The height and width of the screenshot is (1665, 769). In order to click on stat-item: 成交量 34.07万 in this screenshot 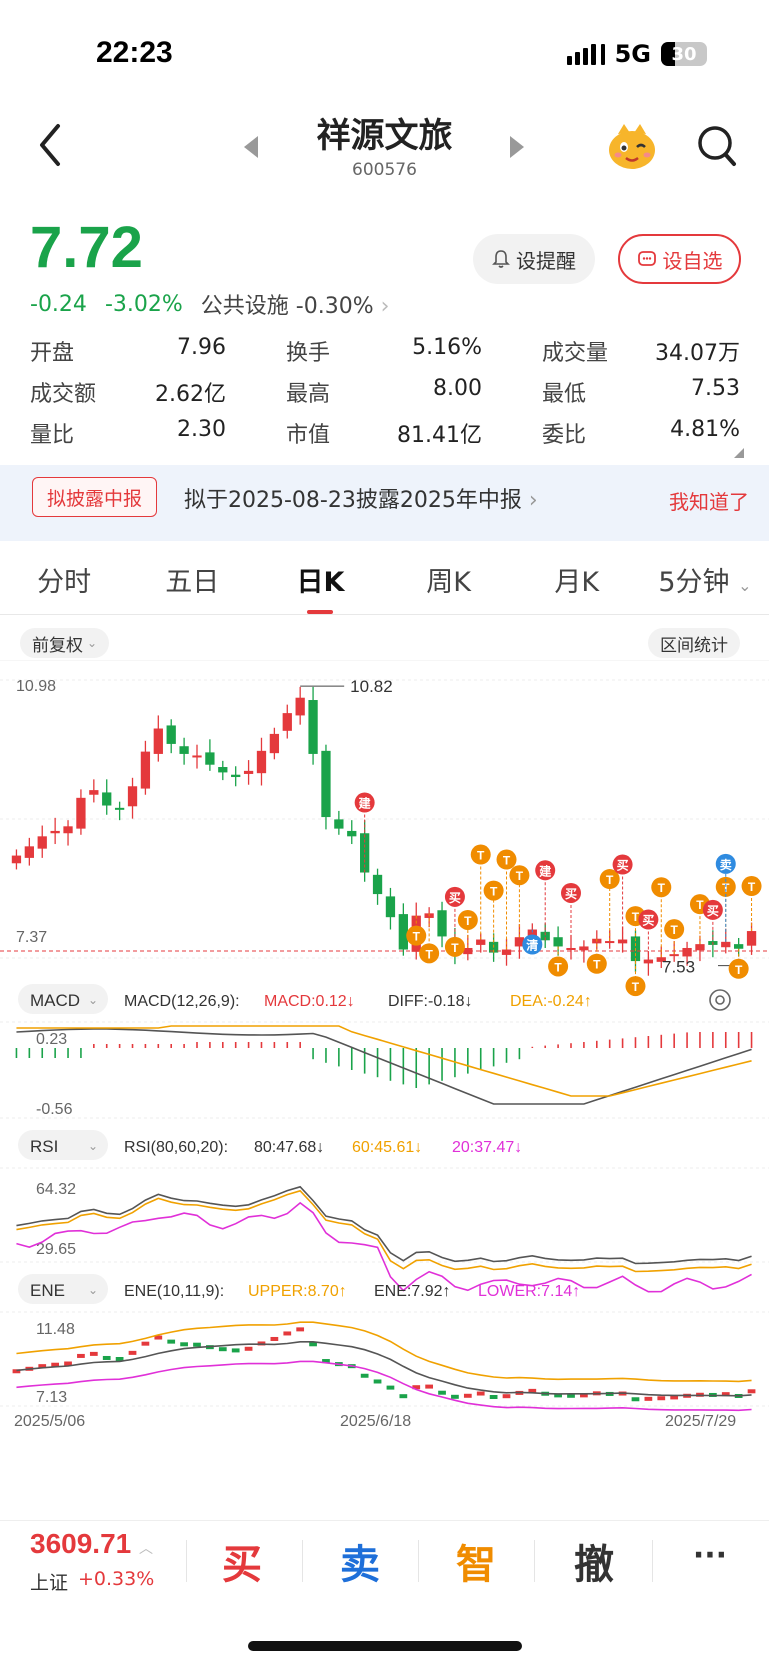, I will do `click(641, 351)`.